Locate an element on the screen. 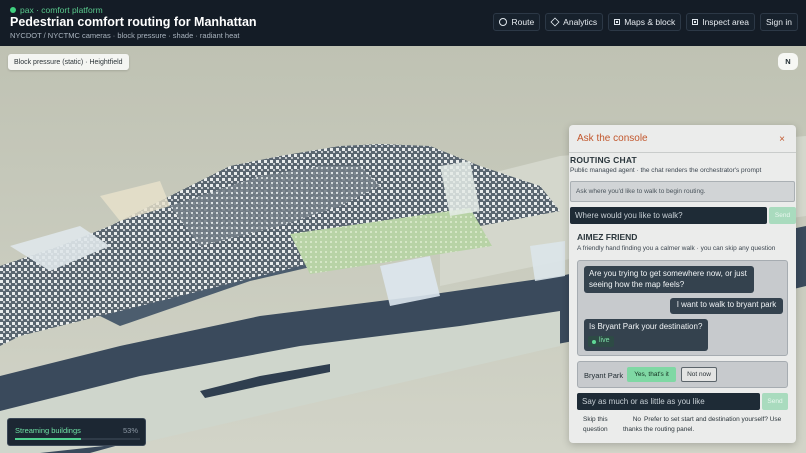 Image resolution: width=806 pixels, height=453 pixels. streaming-progress-track is located at coordinates (77, 439).